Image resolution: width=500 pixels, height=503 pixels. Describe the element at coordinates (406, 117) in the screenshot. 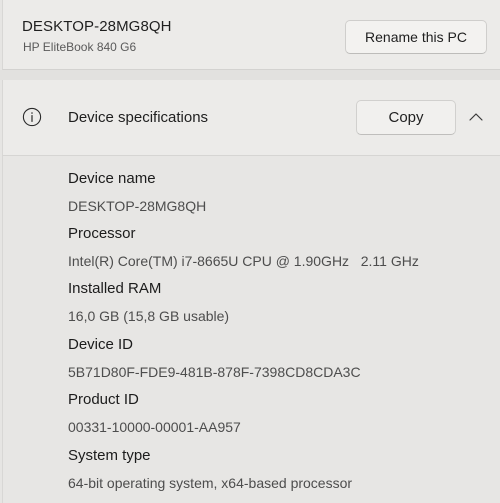

I see `copy-button: Copy` at that location.